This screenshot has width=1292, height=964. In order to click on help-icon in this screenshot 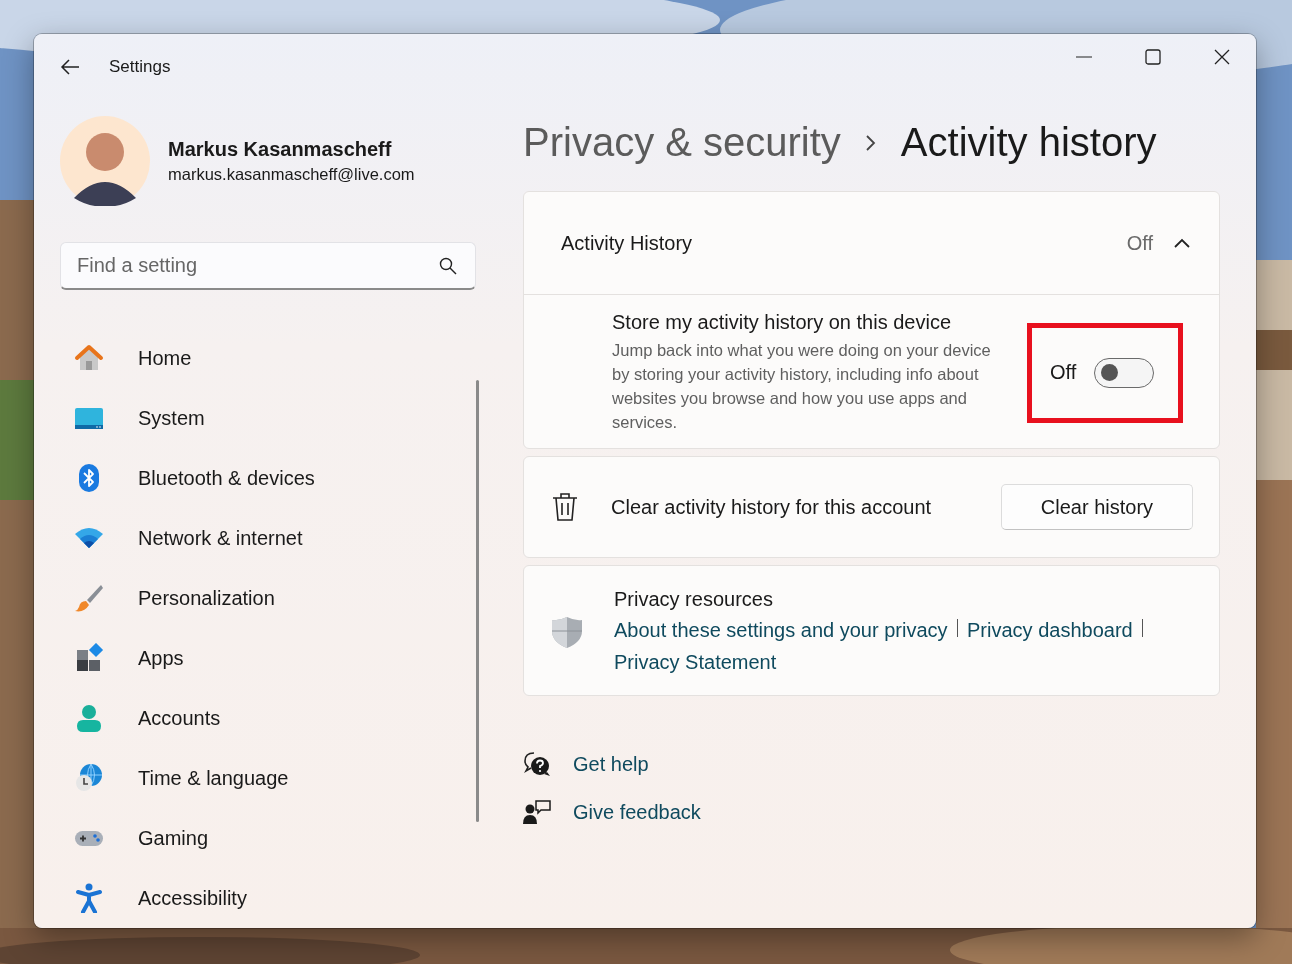, I will do `click(537, 764)`.